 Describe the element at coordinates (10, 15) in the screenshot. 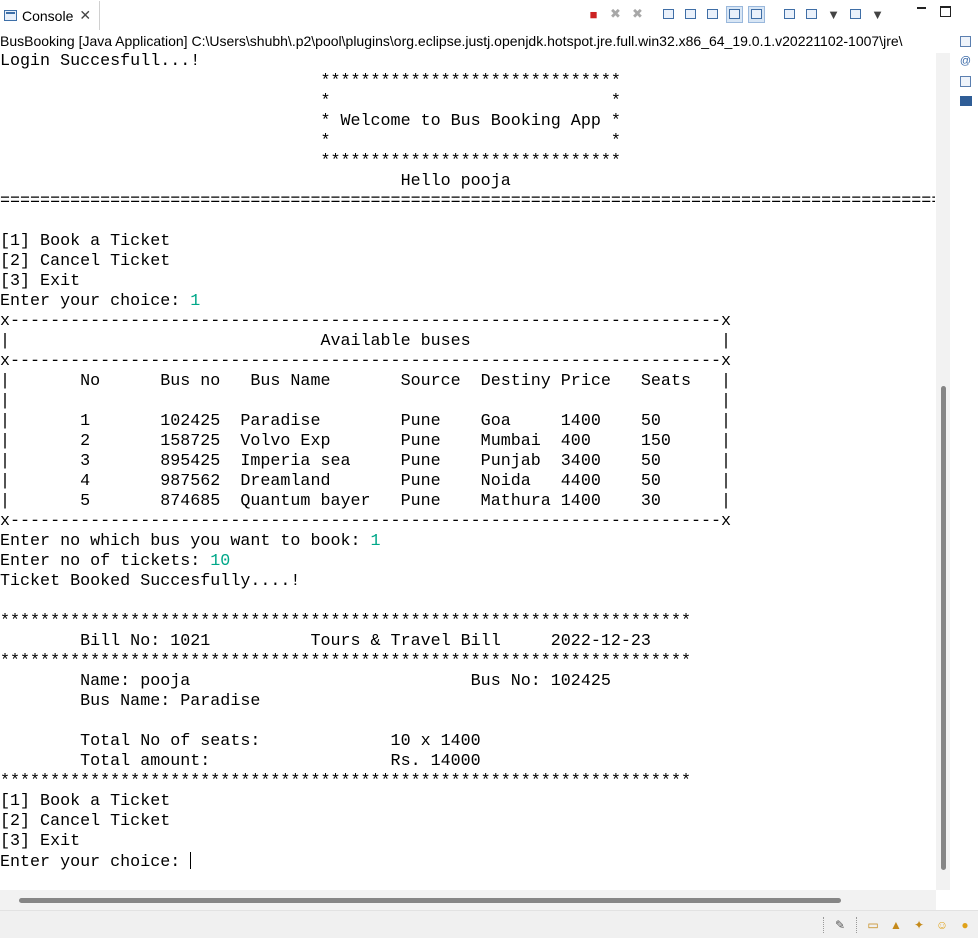

I see `console-tab-icon` at that location.